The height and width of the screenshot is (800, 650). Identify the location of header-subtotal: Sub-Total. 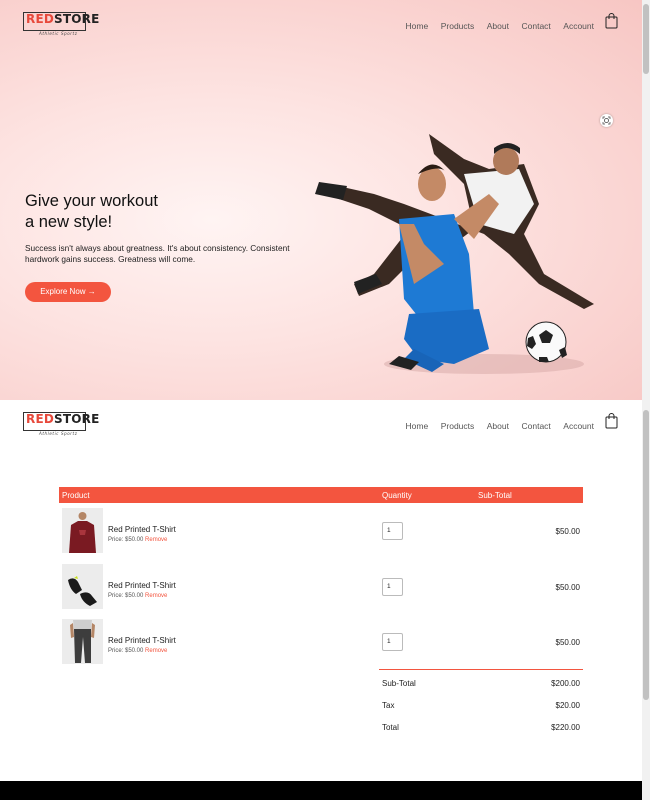
(495, 495).